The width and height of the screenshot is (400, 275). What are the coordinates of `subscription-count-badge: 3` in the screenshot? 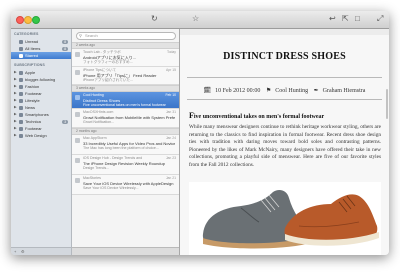 It's located at (65, 121).